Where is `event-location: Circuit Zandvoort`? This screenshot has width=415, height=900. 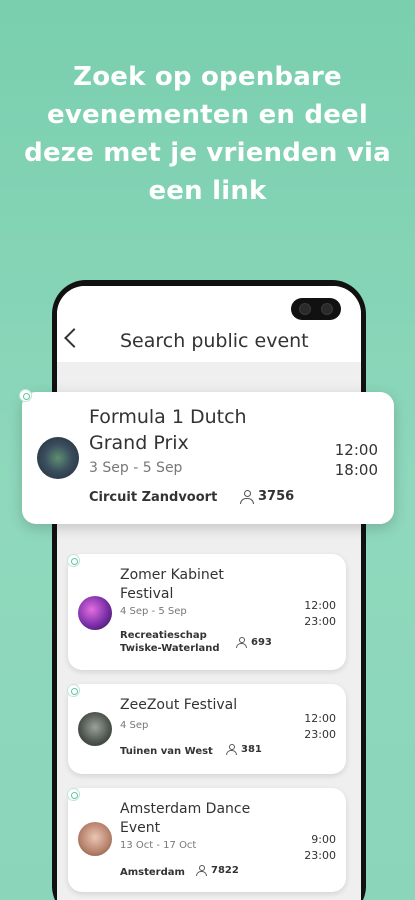 event-location: Circuit Zandvoort is located at coordinates (153, 497).